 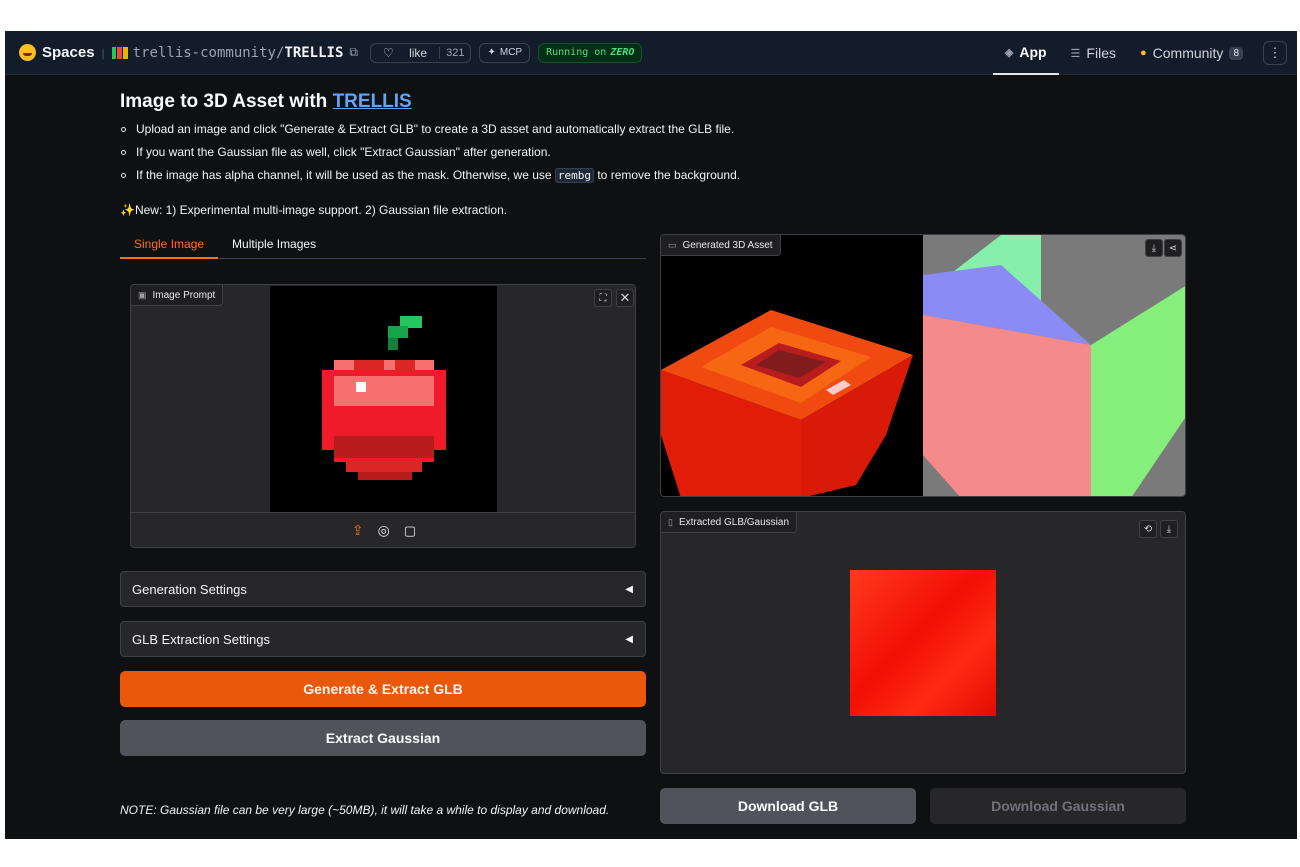 I want to click on image-source-toolbar: ⇪ ◎ ▢, so click(x=383, y=529).